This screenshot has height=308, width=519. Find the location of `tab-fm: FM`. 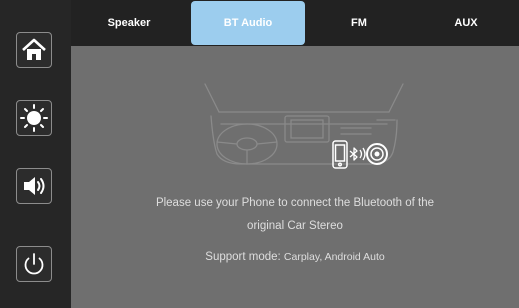

tab-fm: FM is located at coordinates (359, 23).